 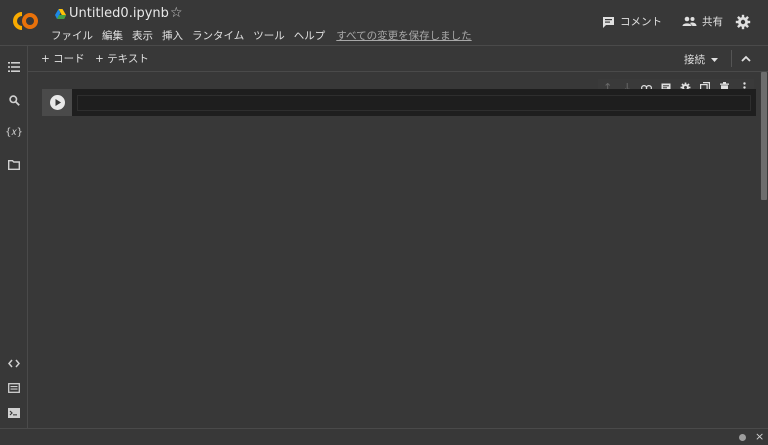 What do you see at coordinates (714, 59) in the screenshot?
I see `dropdown-arrow-icon` at bounding box center [714, 59].